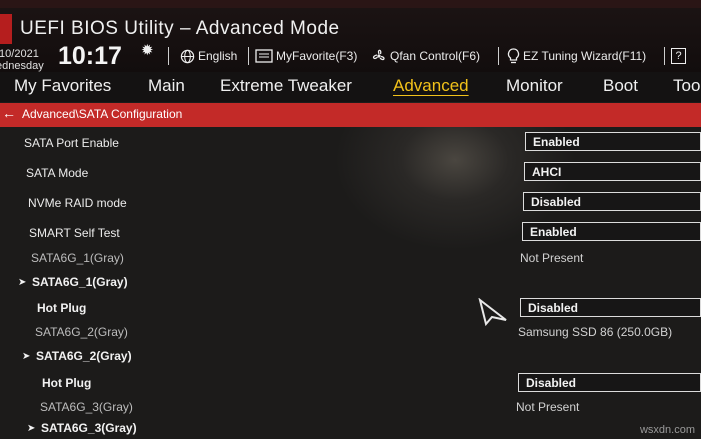  Describe the element at coordinates (686, 86) in the screenshot. I see `tab-tool: Too` at that location.